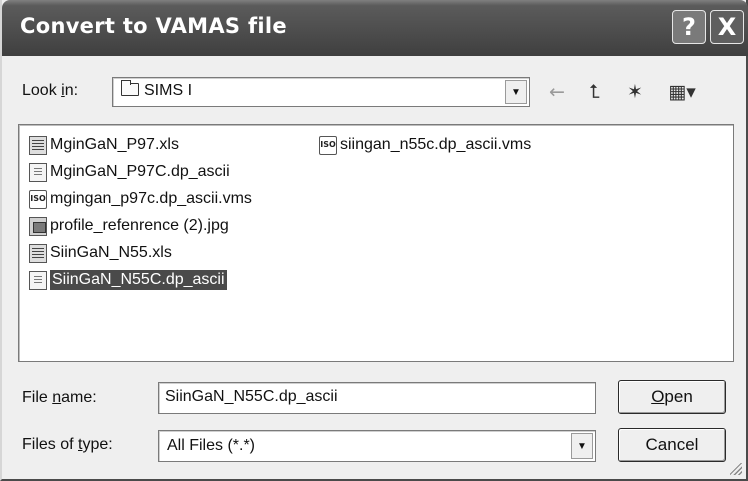  I want to click on look-in-dropdown: SIMS I ▼, so click(321, 92).